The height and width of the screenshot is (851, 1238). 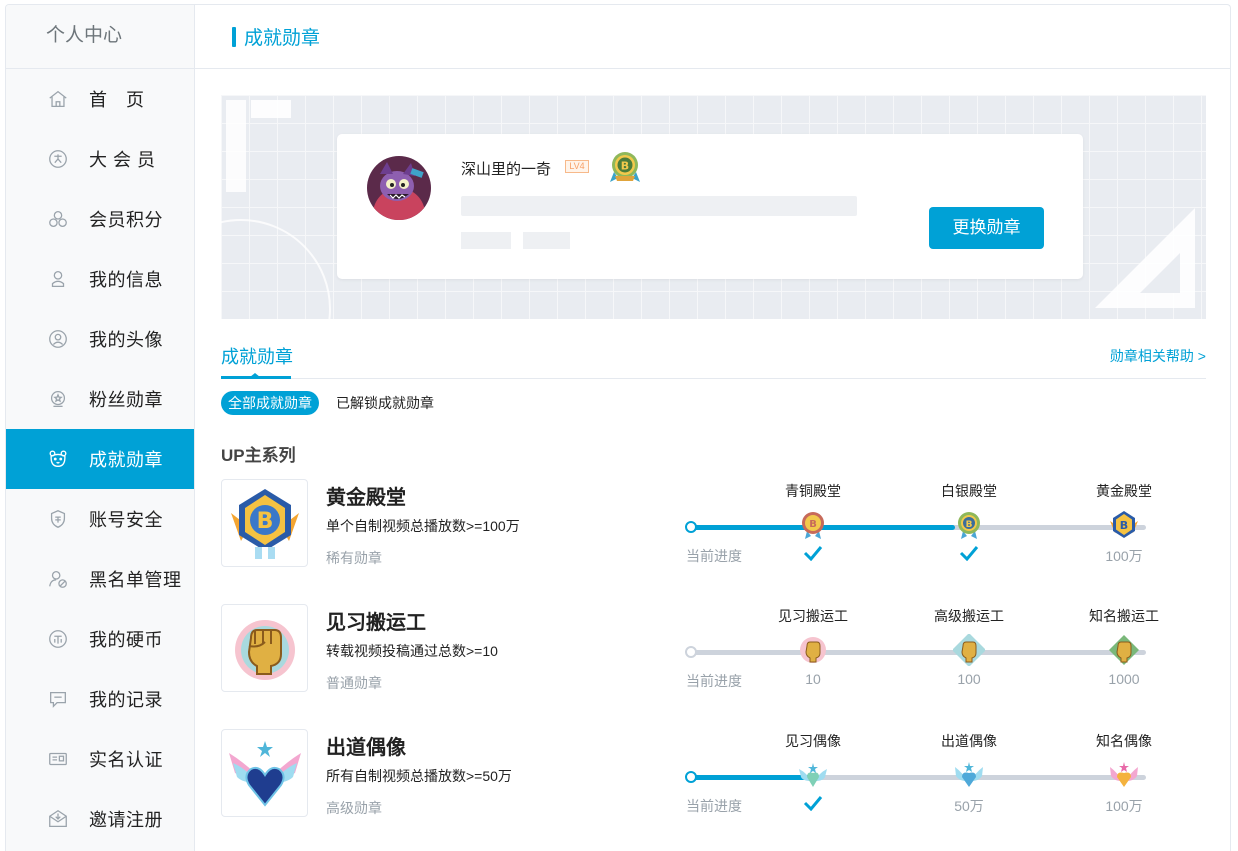 I want to click on id-card-icon, so click(x=58, y=759).